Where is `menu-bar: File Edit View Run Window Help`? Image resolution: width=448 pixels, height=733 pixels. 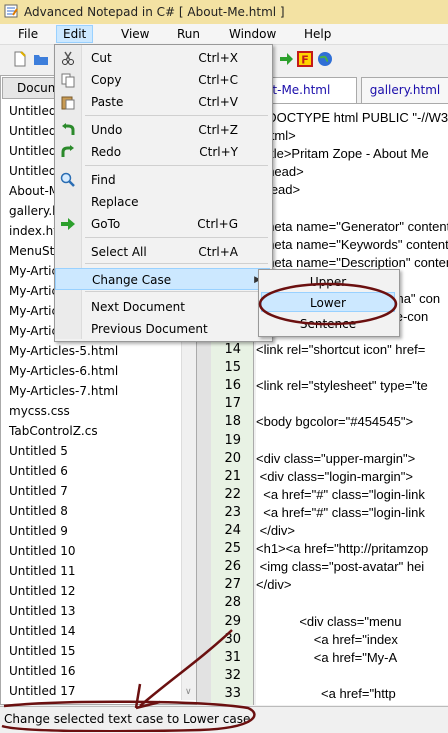
menu-bar: File Edit View Run Window Help is located at coordinates (224, 34).